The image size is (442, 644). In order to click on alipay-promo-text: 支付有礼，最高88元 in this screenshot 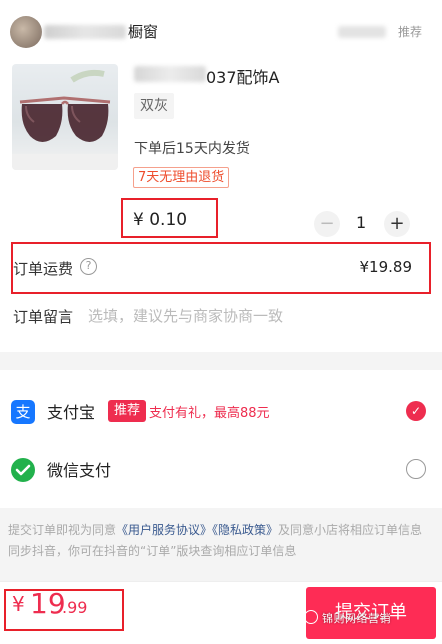, I will do `click(209, 413)`.